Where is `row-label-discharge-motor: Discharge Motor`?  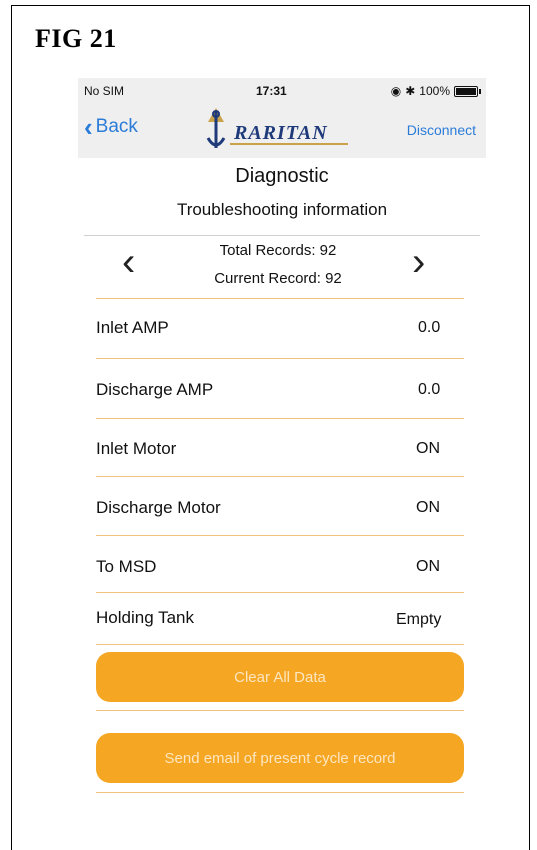 row-label-discharge-motor: Discharge Motor is located at coordinates (158, 507).